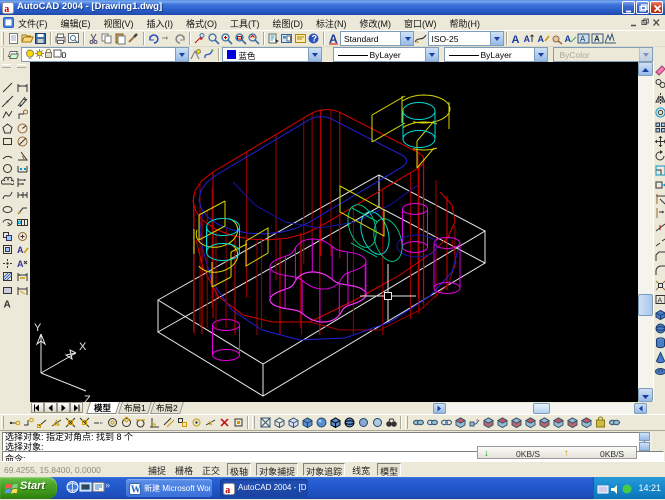 The width and height of the screenshot is (665, 500). What do you see at coordinates (83, 347) in the screenshot?
I see `svg-text: X` at bounding box center [83, 347].